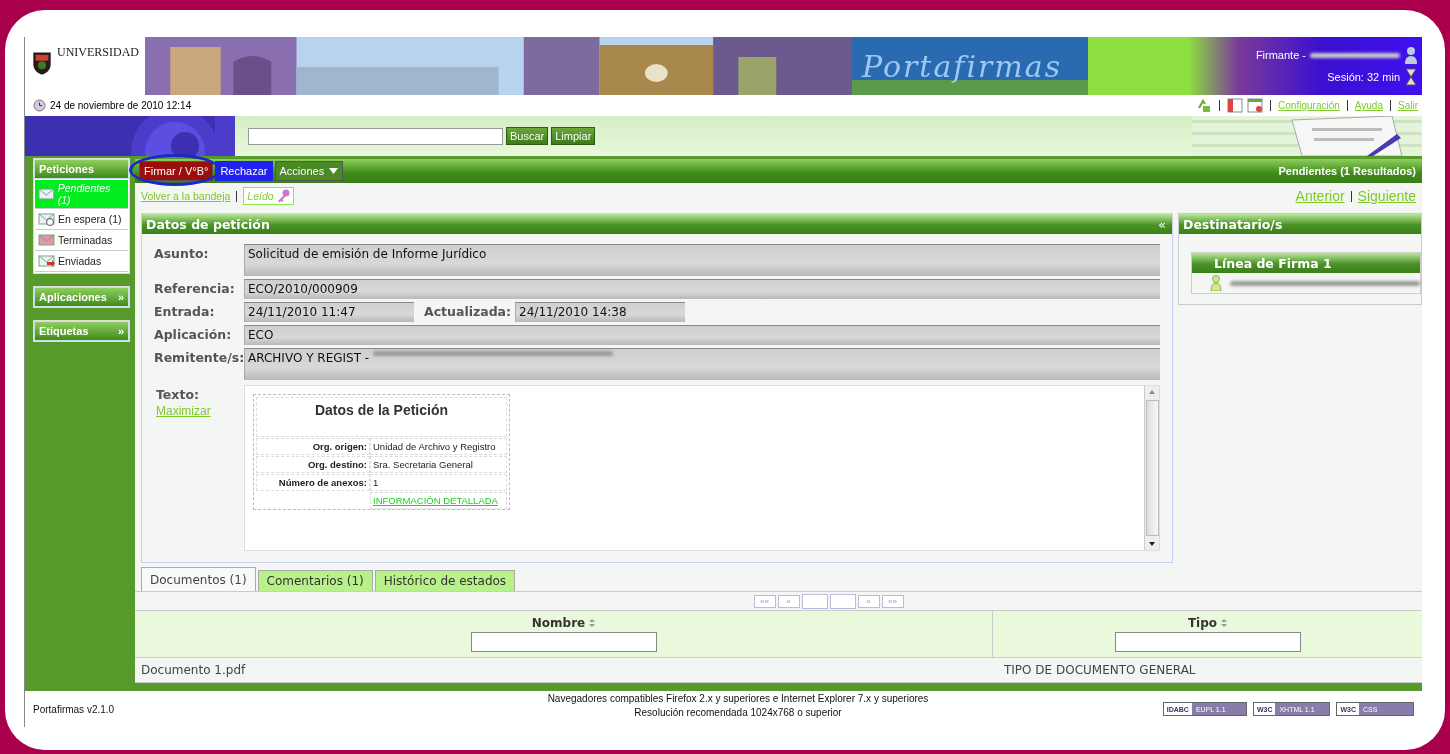  Describe the element at coordinates (121, 106) in the screenshot. I see `current-date: 24 de noviembre de 2010 12:14` at that location.